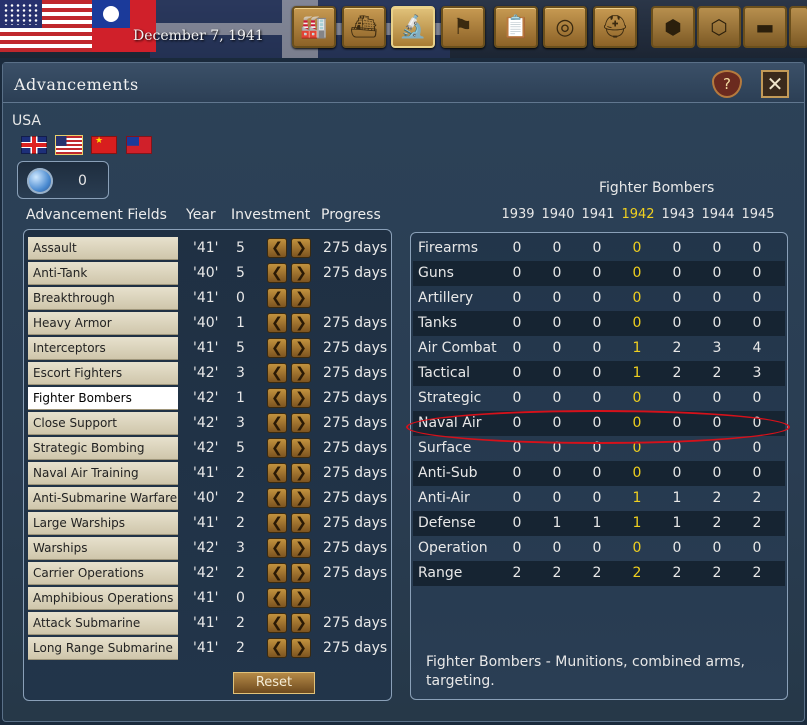 The image size is (807, 725). Describe the element at coordinates (104, 145) in the screenshot. I see `prc-flag-icon` at that location.